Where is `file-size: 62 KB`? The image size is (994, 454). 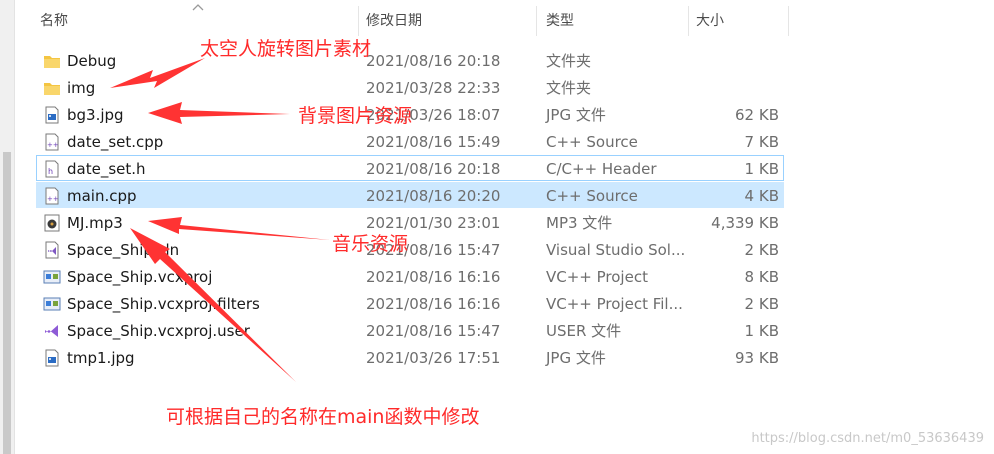
file-size: 62 KB is located at coordinates (757, 115).